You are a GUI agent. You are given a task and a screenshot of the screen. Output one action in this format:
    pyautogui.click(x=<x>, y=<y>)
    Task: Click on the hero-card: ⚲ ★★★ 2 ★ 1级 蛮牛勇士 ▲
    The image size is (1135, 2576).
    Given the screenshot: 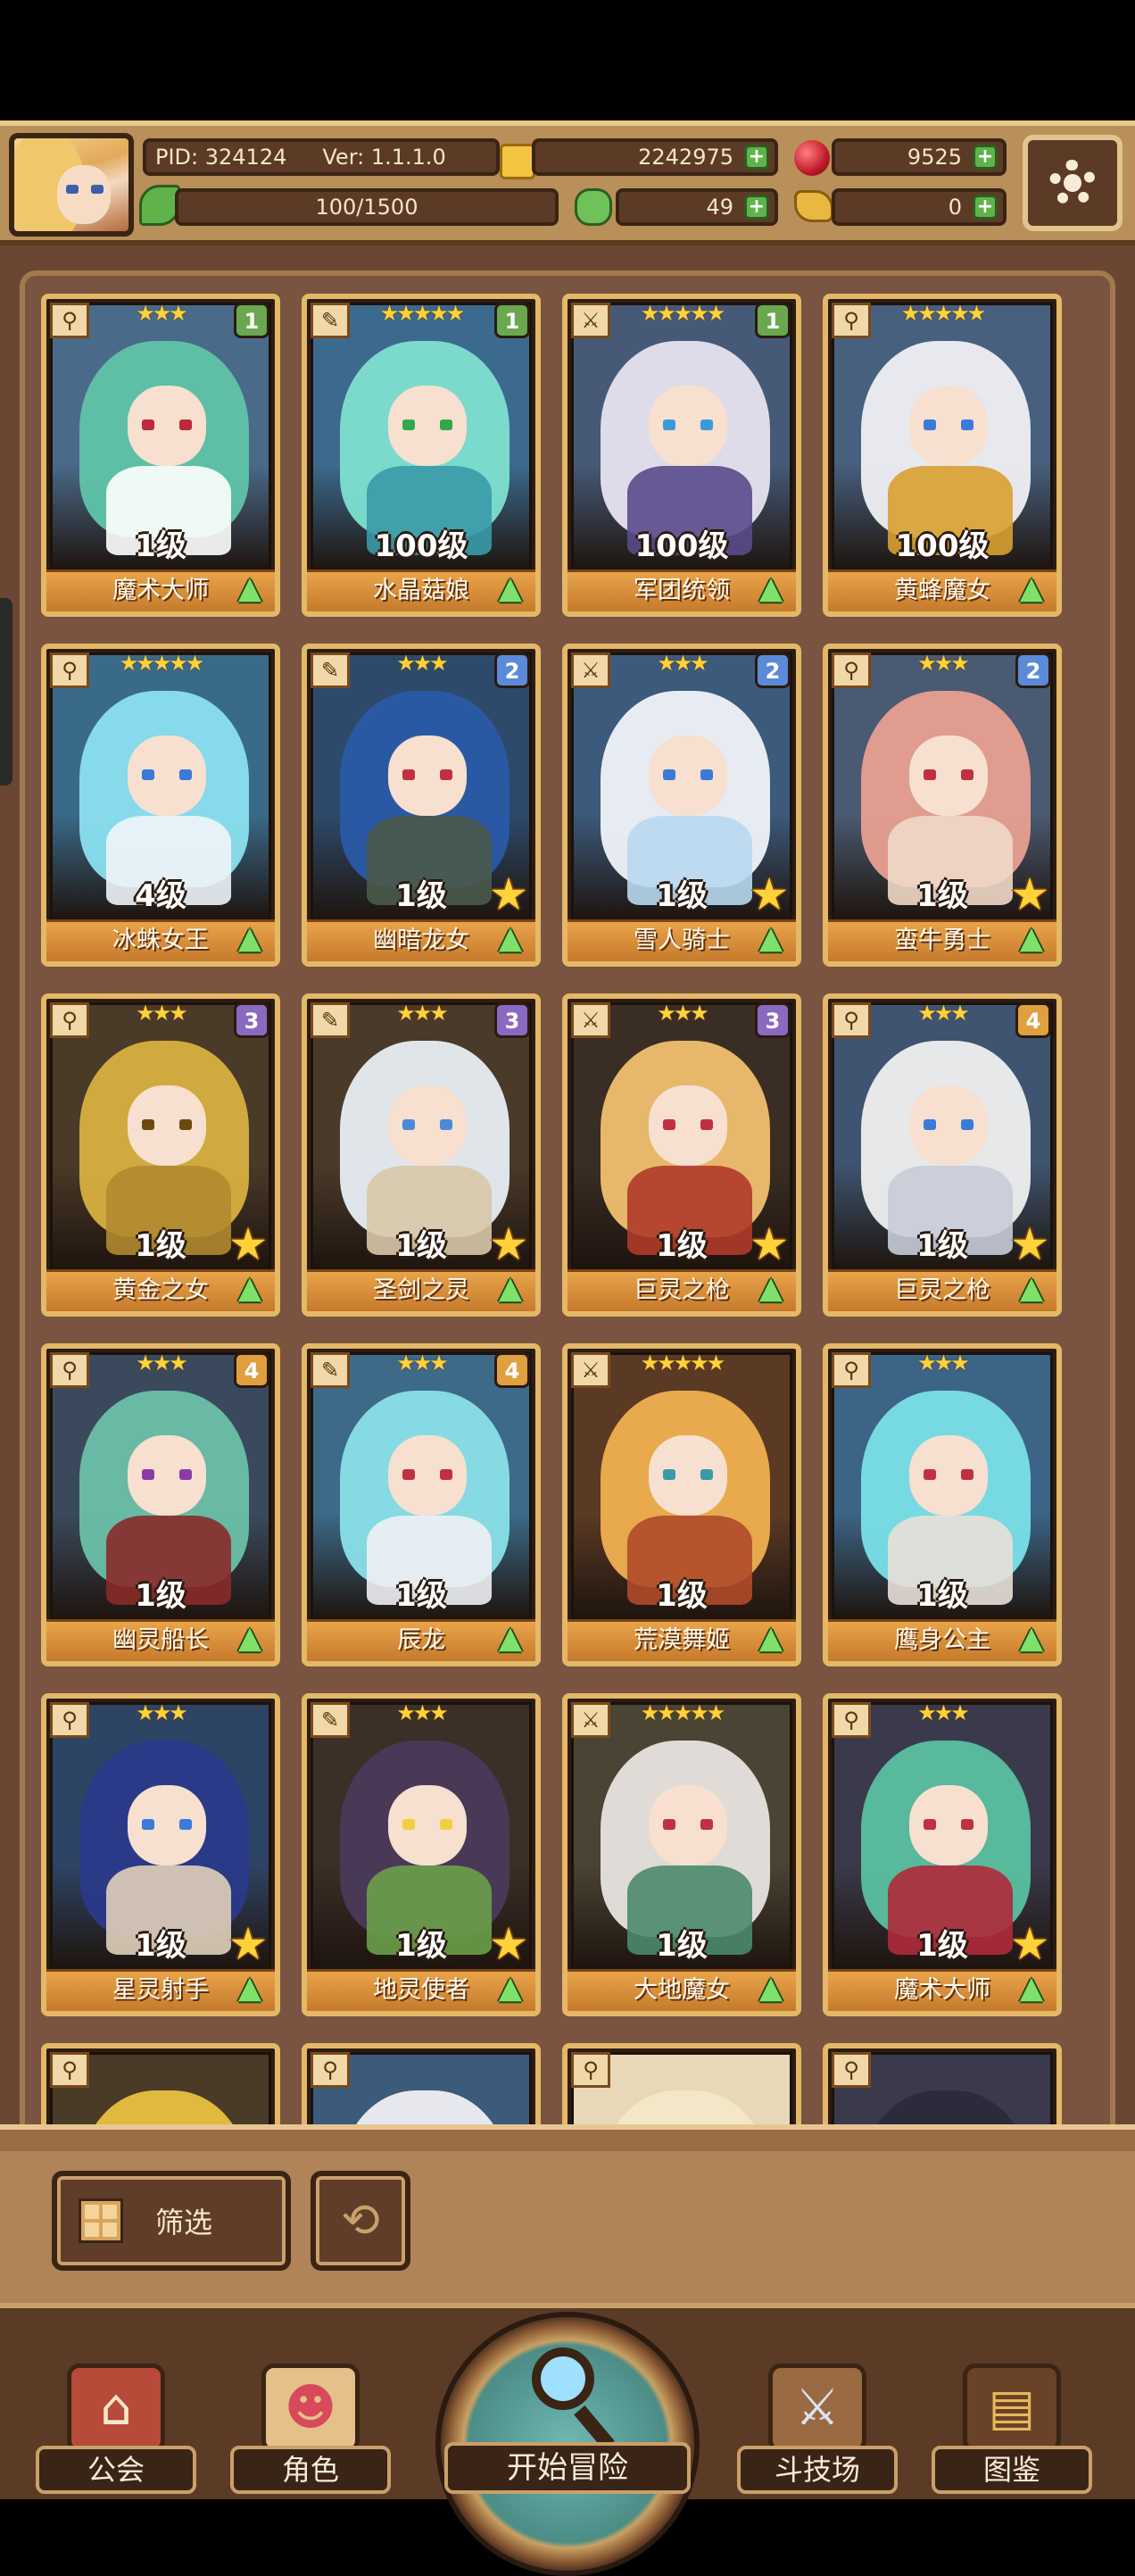 What is the action you would take?
    pyautogui.click(x=942, y=805)
    